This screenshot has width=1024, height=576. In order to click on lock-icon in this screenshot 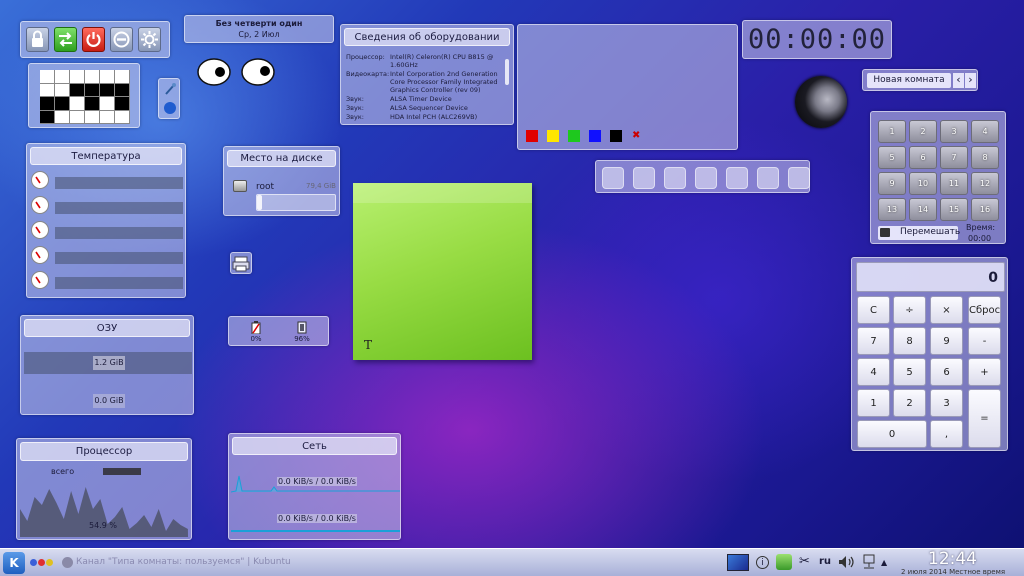, I will do `click(37, 39)`.